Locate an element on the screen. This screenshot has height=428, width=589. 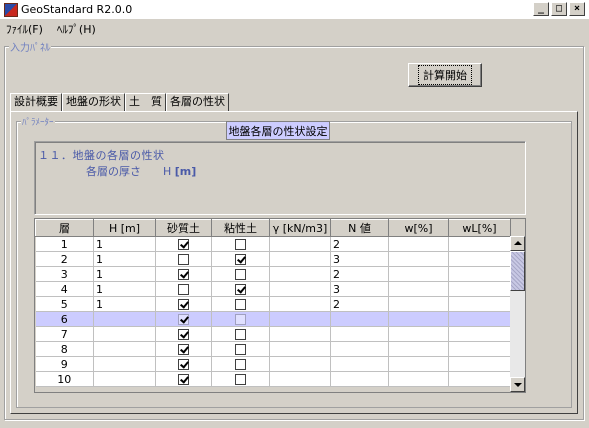
column-header-wl: wL[%] is located at coordinates (479, 228).